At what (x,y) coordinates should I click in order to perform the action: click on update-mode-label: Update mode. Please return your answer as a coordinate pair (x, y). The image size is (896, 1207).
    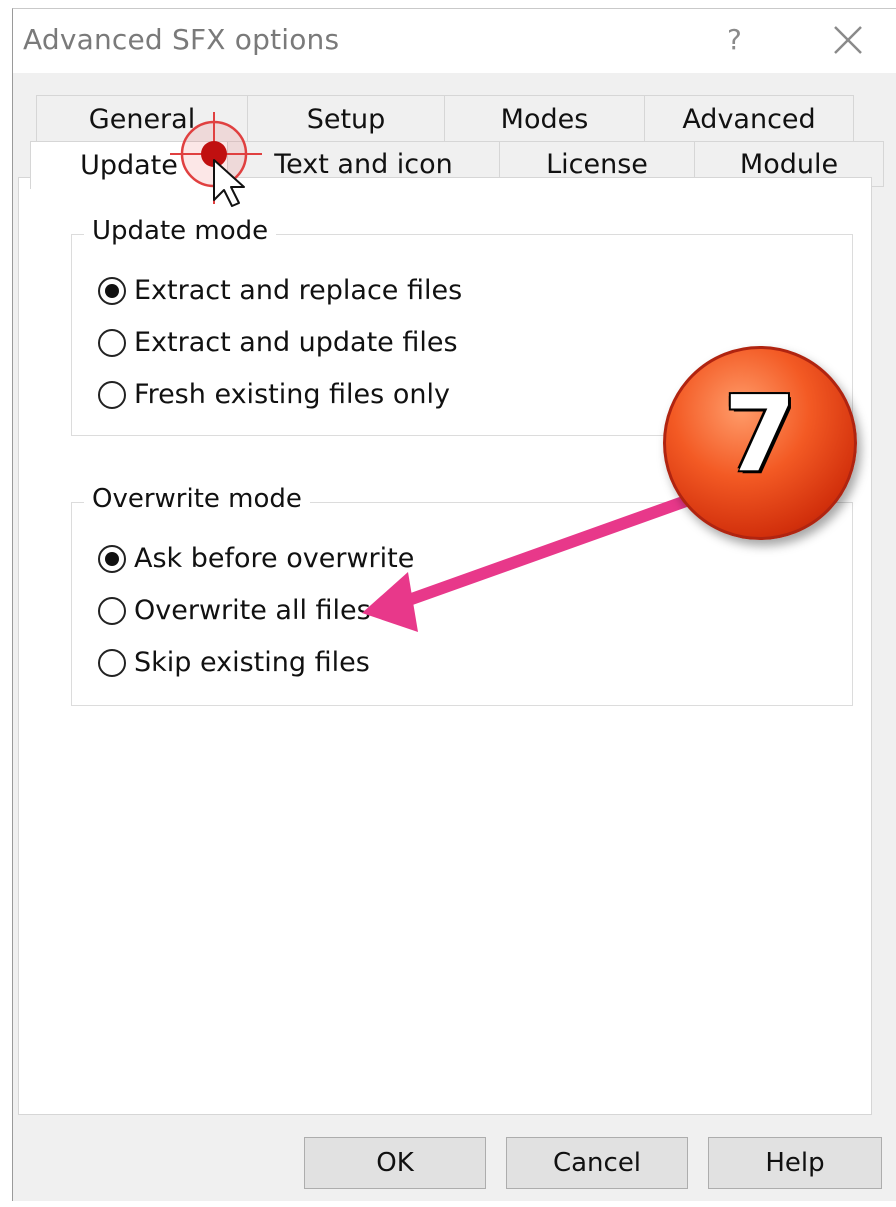
    Looking at the image, I should click on (180, 231).